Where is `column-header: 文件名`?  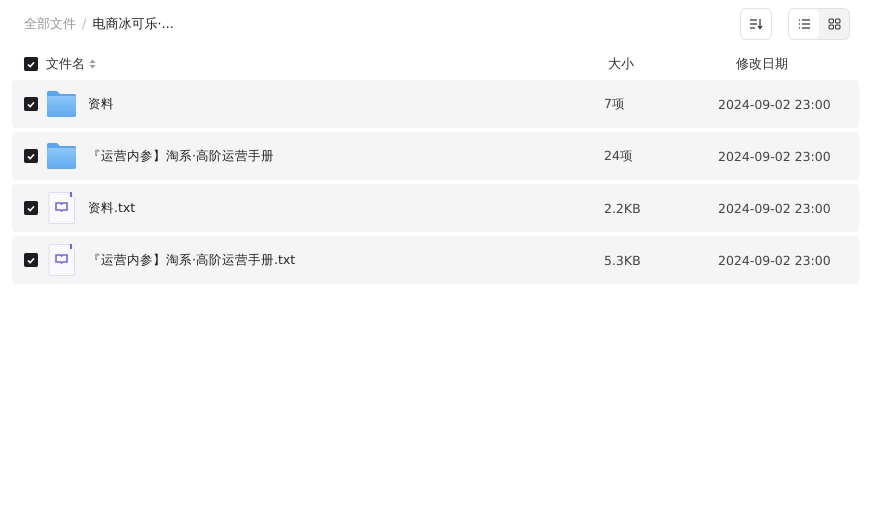
column-header: 文件名 is located at coordinates (65, 64).